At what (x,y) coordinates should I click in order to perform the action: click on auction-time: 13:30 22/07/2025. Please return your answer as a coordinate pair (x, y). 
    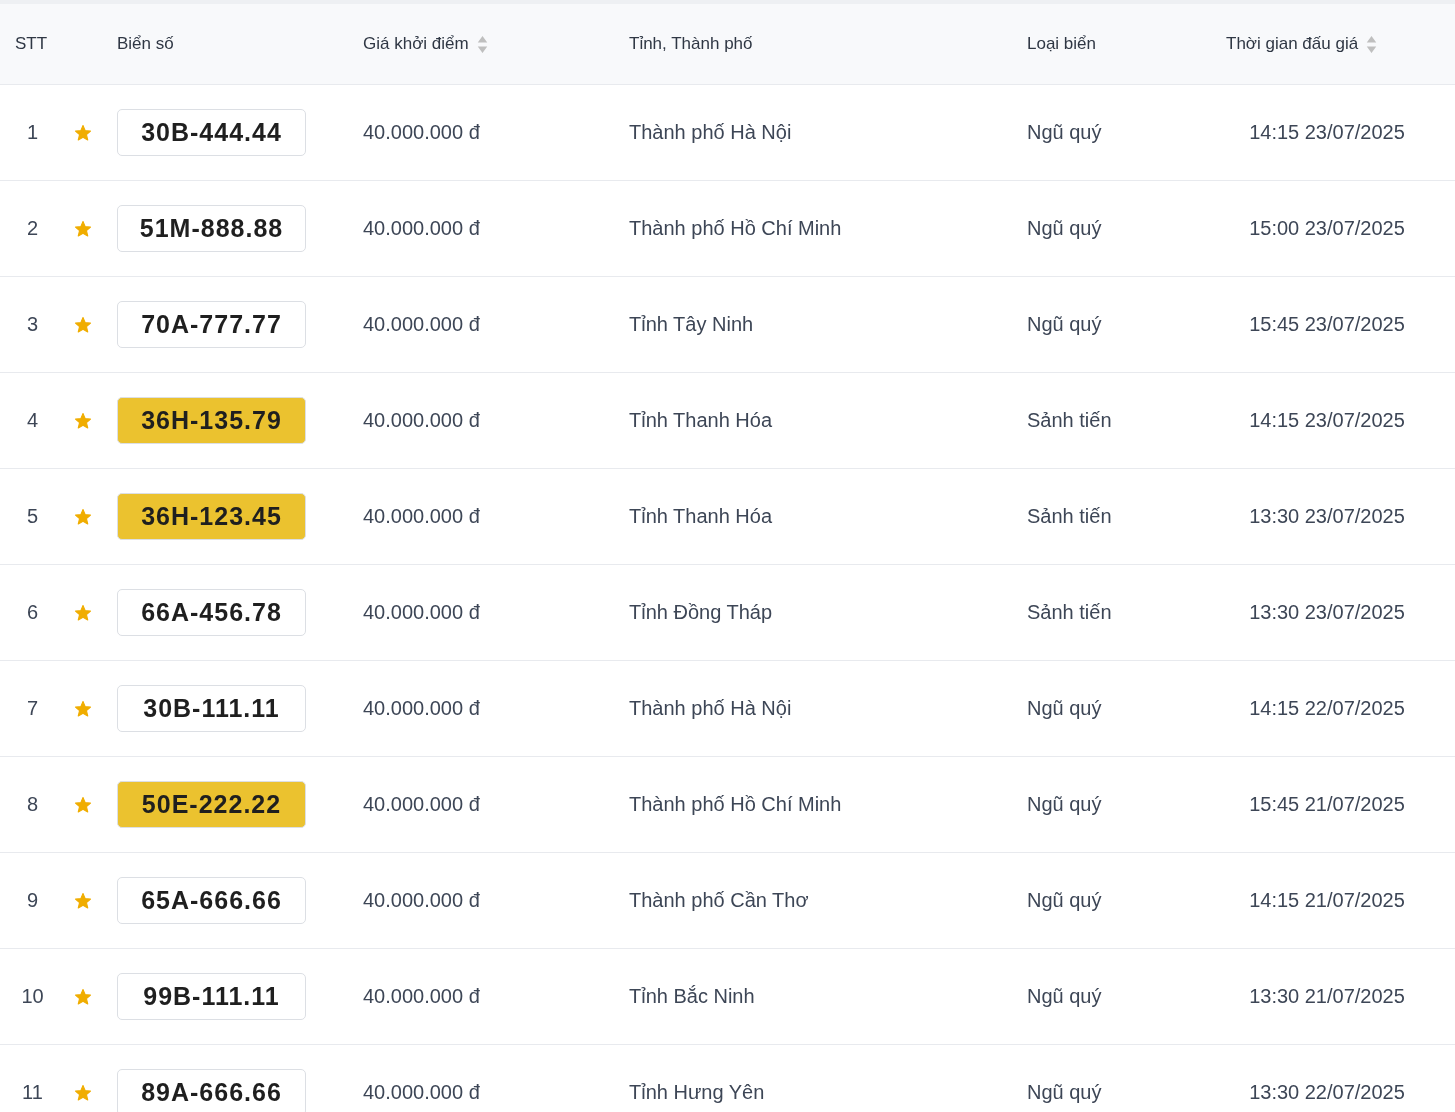
    Looking at the image, I should click on (1327, 1092).